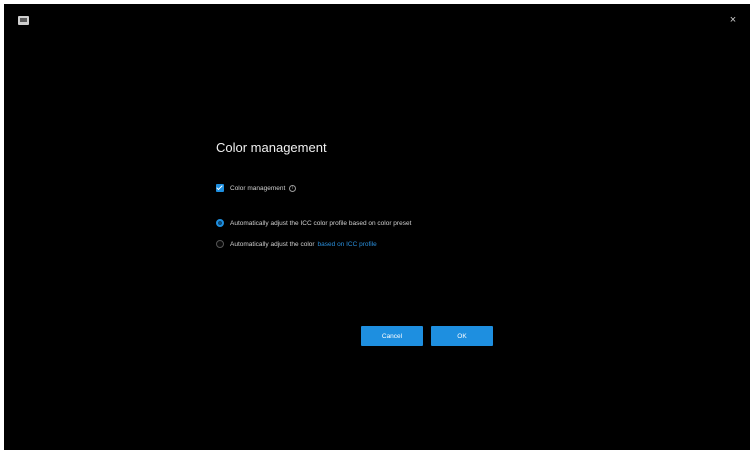 This screenshot has height=454, width=754. What do you see at coordinates (392, 336) in the screenshot?
I see `cancel-button: Cancel` at bounding box center [392, 336].